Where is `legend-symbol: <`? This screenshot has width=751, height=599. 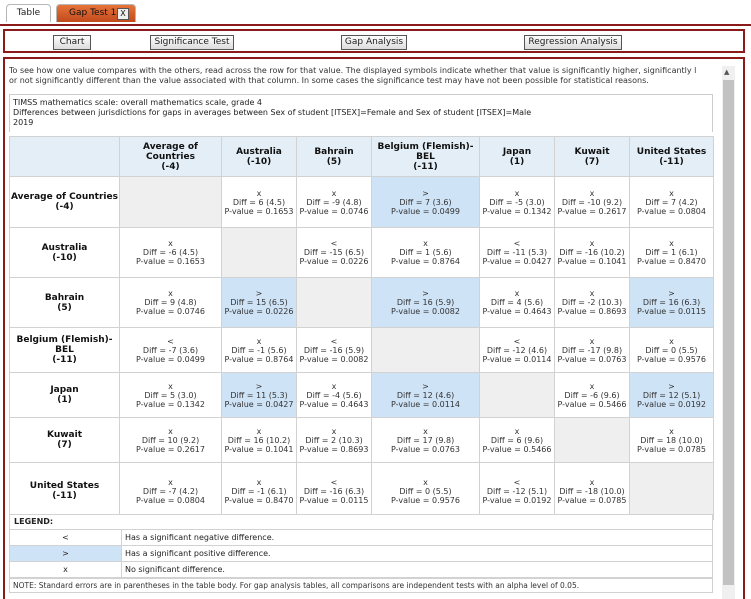 legend-symbol: < is located at coordinates (65, 537).